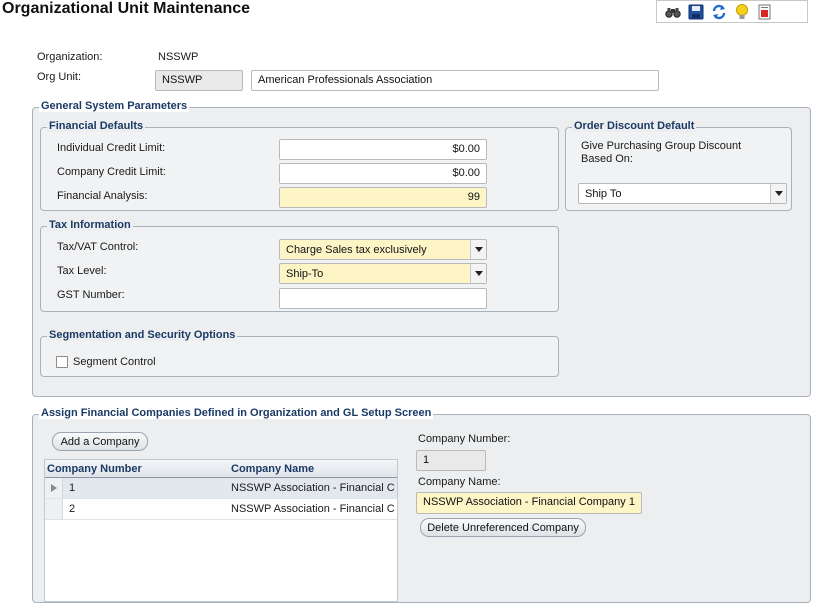 The image size is (824, 606). Describe the element at coordinates (603, 193) in the screenshot. I see `discount-based-on-value: Ship To` at that location.